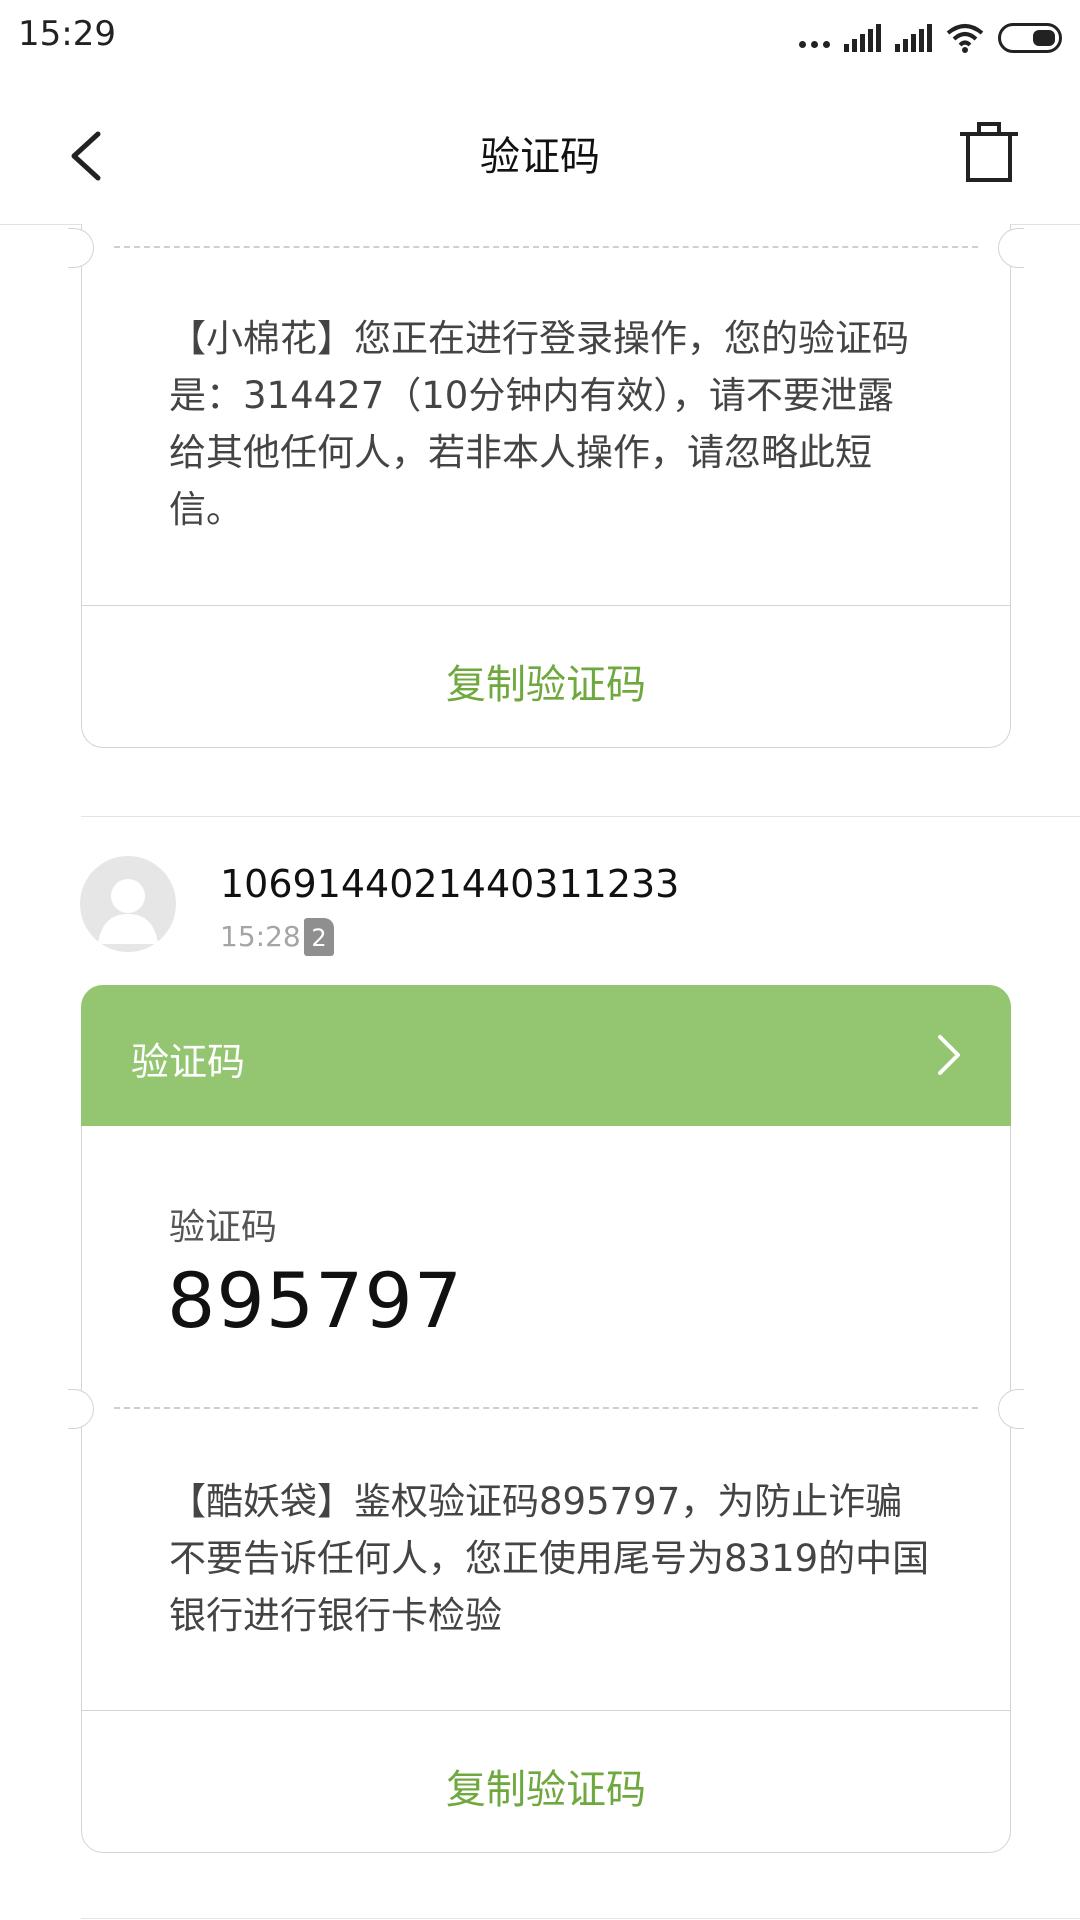  Describe the element at coordinates (540, 40) in the screenshot. I see `status-bar: 15:29` at that location.